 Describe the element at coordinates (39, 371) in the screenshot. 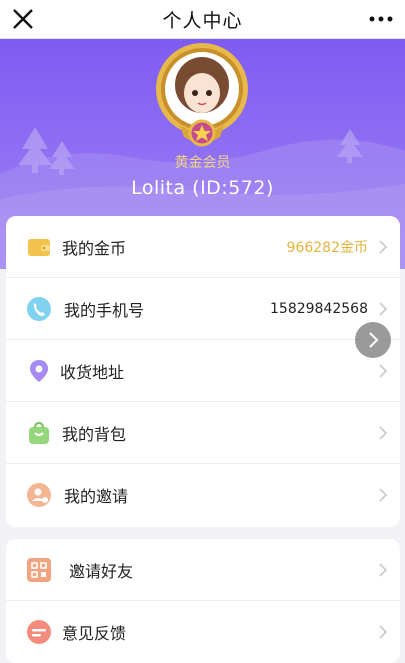

I see `location-pin-icon` at that location.